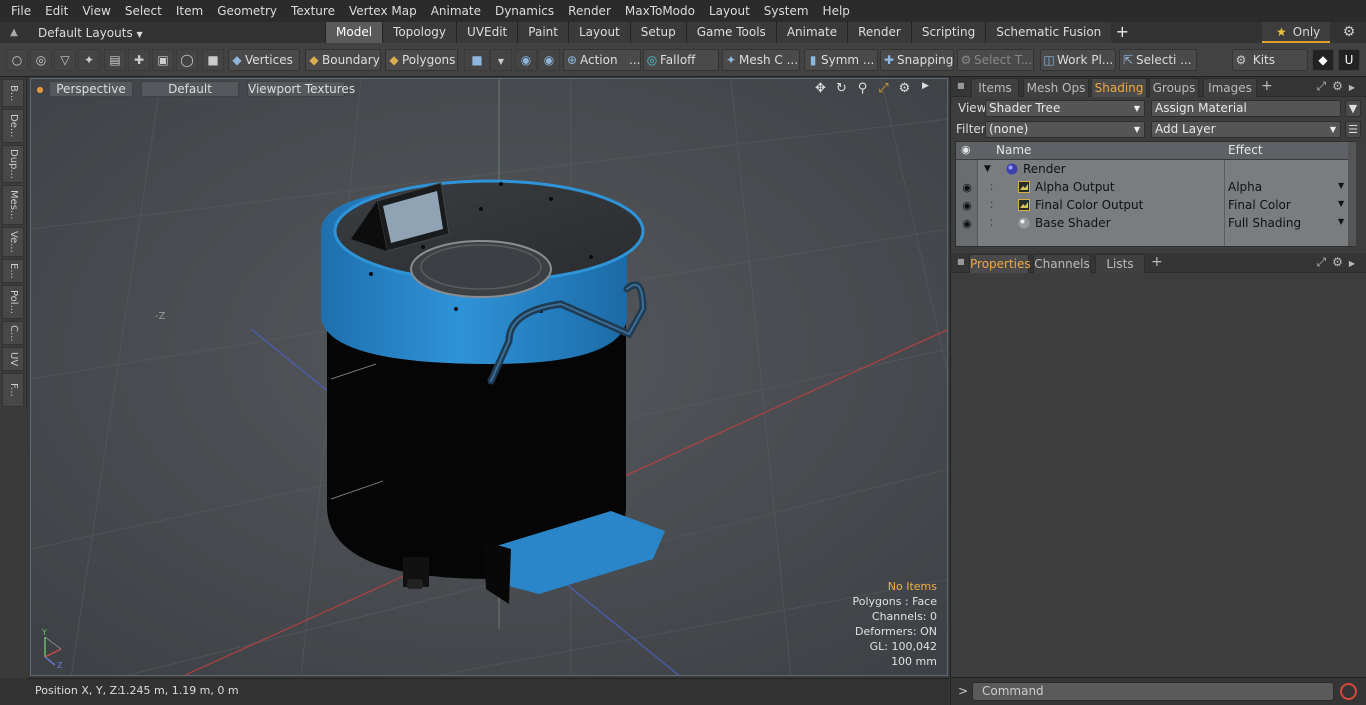 The image size is (1366, 705). What do you see at coordinates (487, 32) in the screenshot?
I see `tab-uvedit: UVEdit` at bounding box center [487, 32].